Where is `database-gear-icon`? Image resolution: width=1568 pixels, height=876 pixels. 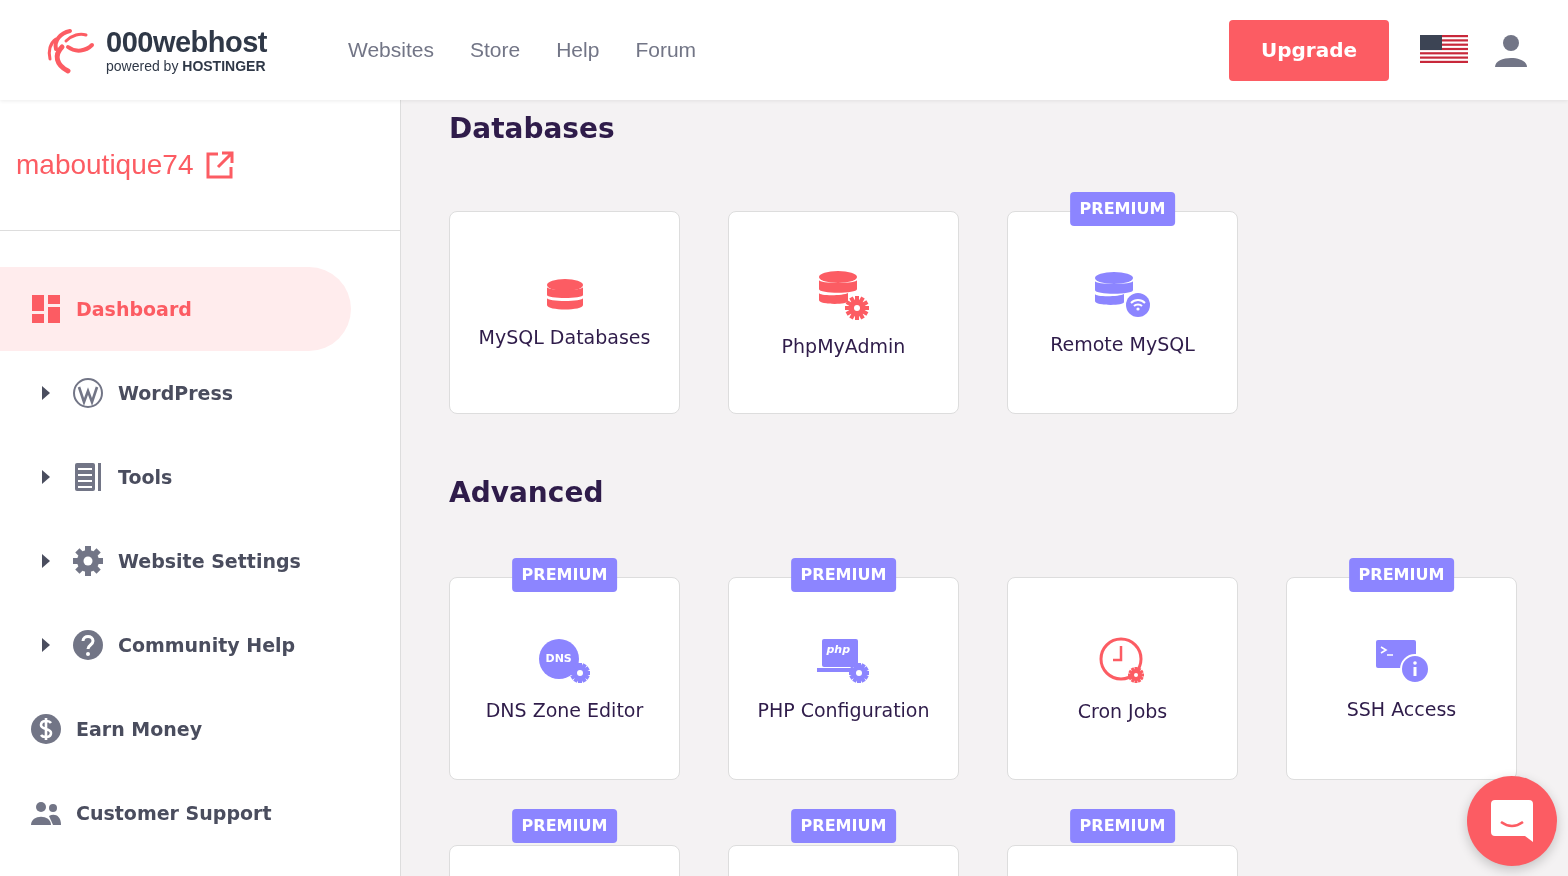
database-gear-icon is located at coordinates (843, 294).